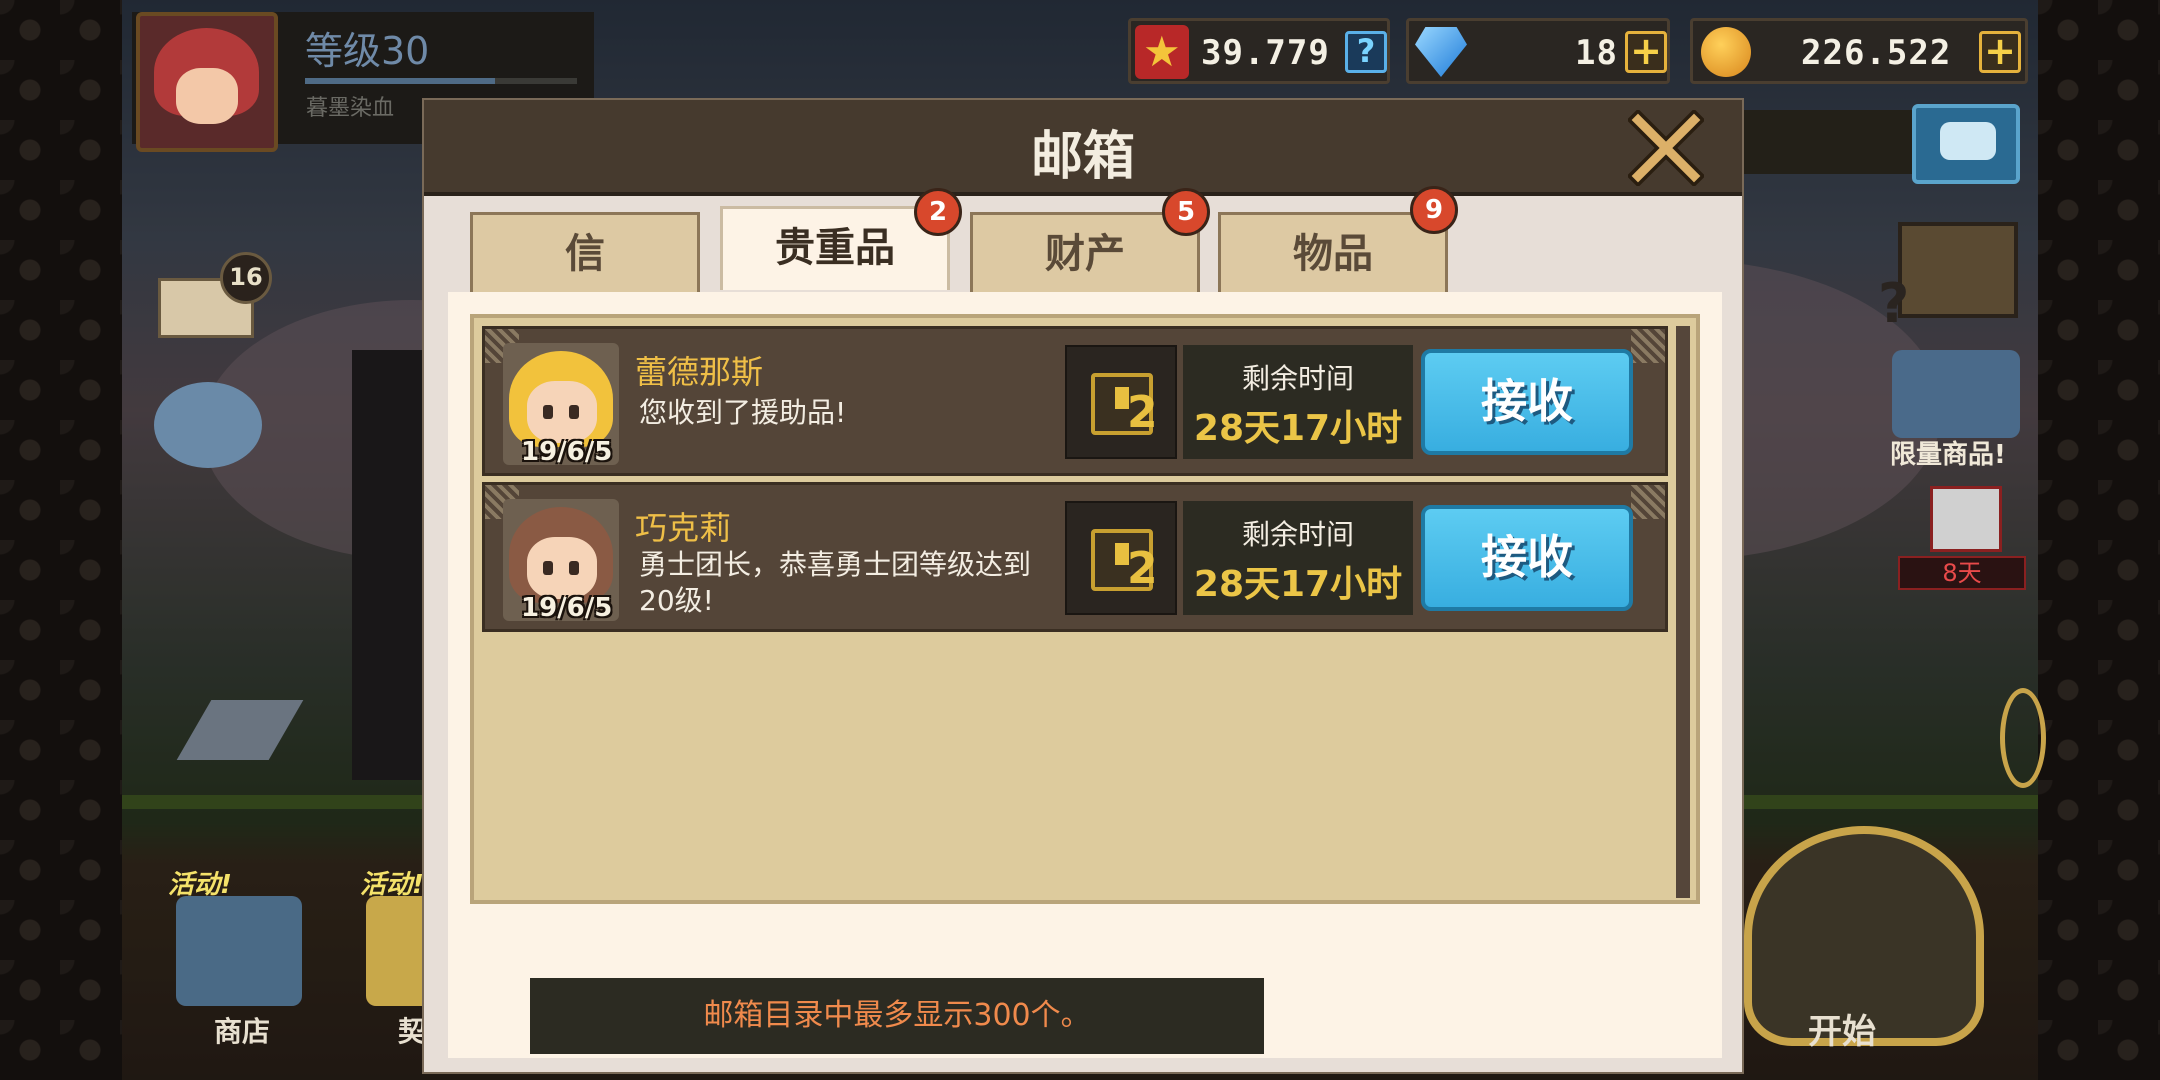 This screenshot has width=2160, height=1080. What do you see at coordinates (441, 81) in the screenshot?
I see `level-progress-bar` at bounding box center [441, 81].